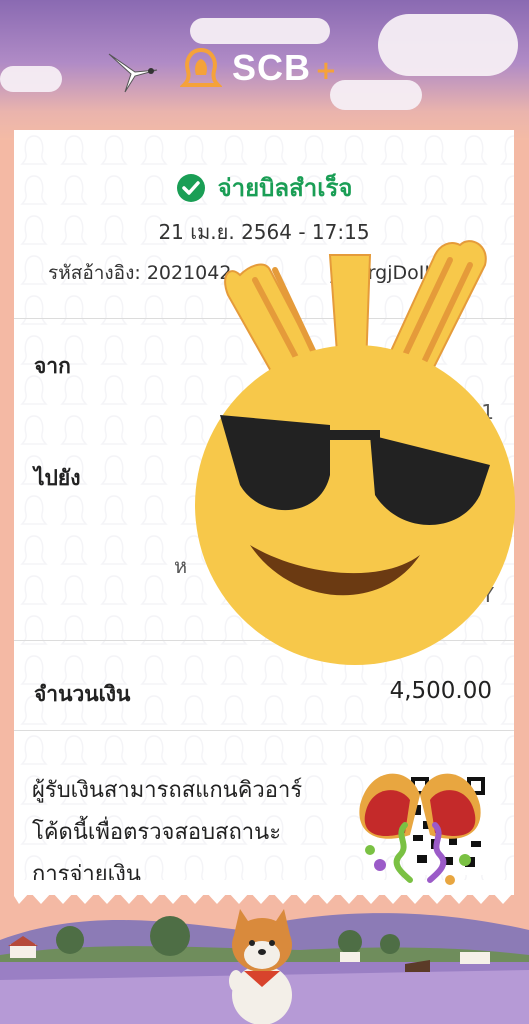 Image resolution: width=529 pixels, height=1024 pixels. What do you see at coordinates (94, 273) in the screenshot?
I see `reference-label: รหัสอ้างอิง:` at bounding box center [94, 273].